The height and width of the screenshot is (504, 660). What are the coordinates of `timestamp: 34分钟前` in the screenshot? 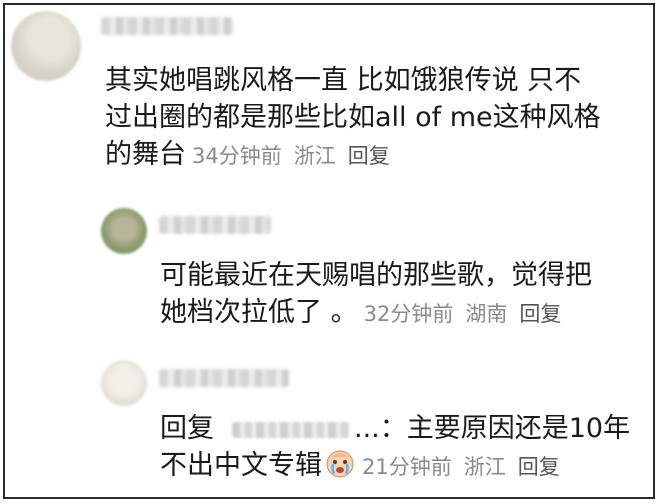 It's located at (237, 156).